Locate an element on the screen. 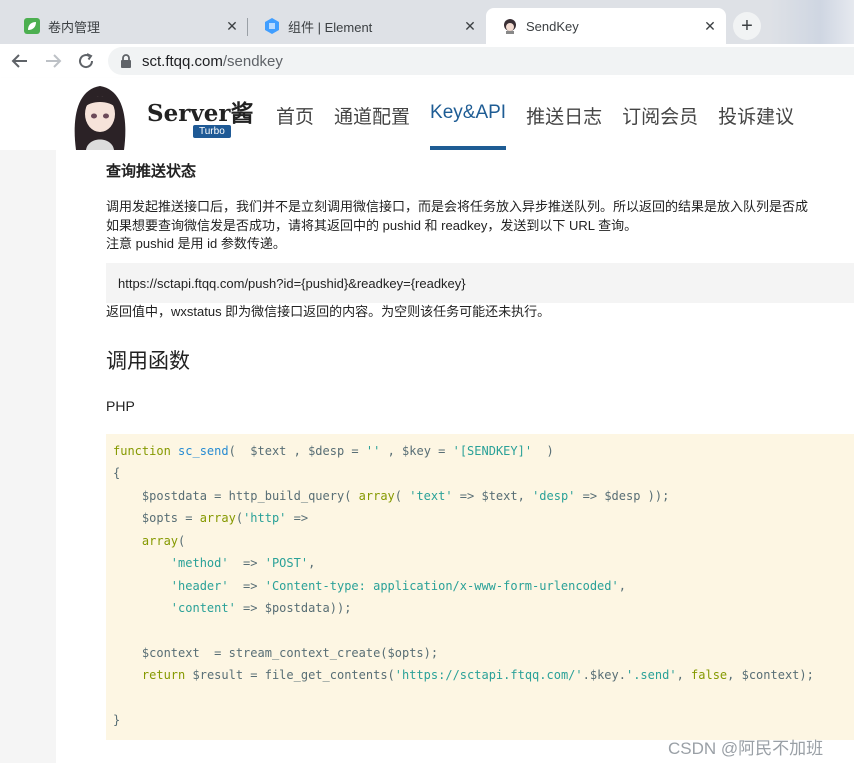 The image size is (854, 763). code-line: $opts = array('http' => is located at coordinates (211, 518).